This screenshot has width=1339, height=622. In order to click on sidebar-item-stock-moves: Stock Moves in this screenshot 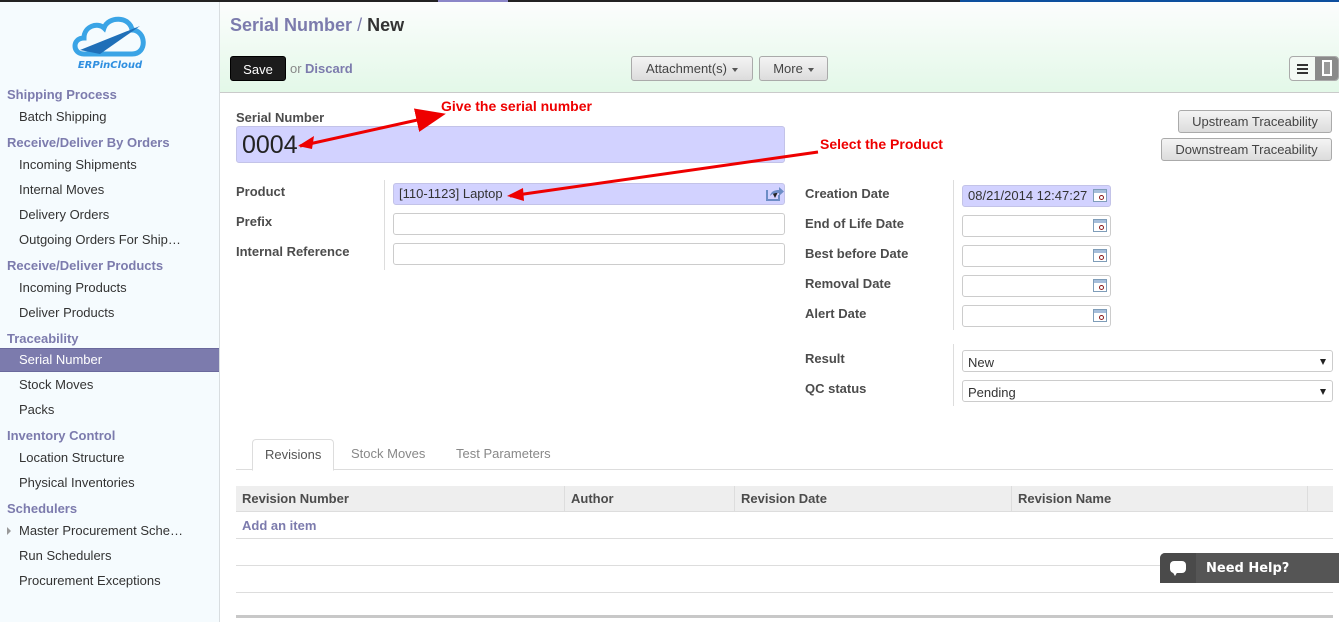, I will do `click(109, 384)`.